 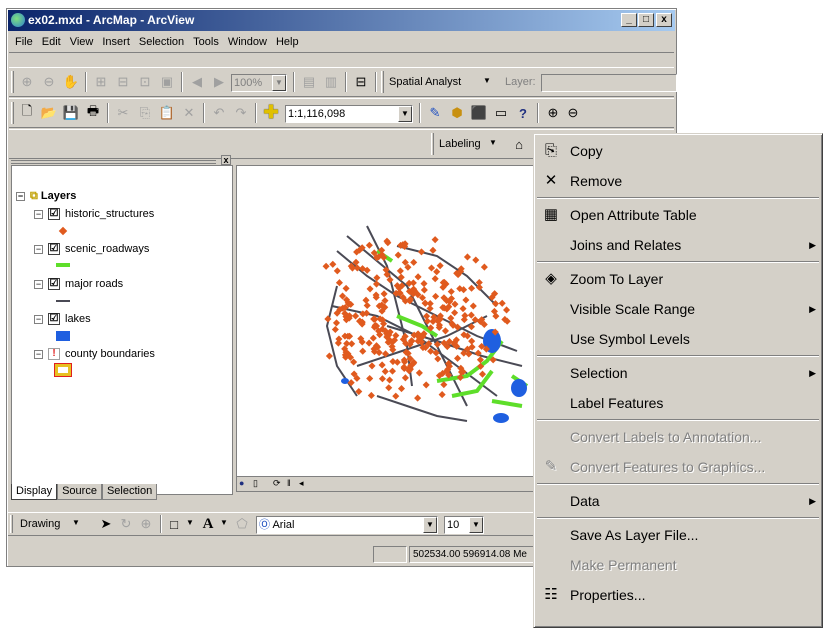 What do you see at coordinates (114, 40) in the screenshot?
I see `menu-insert: Insert` at bounding box center [114, 40].